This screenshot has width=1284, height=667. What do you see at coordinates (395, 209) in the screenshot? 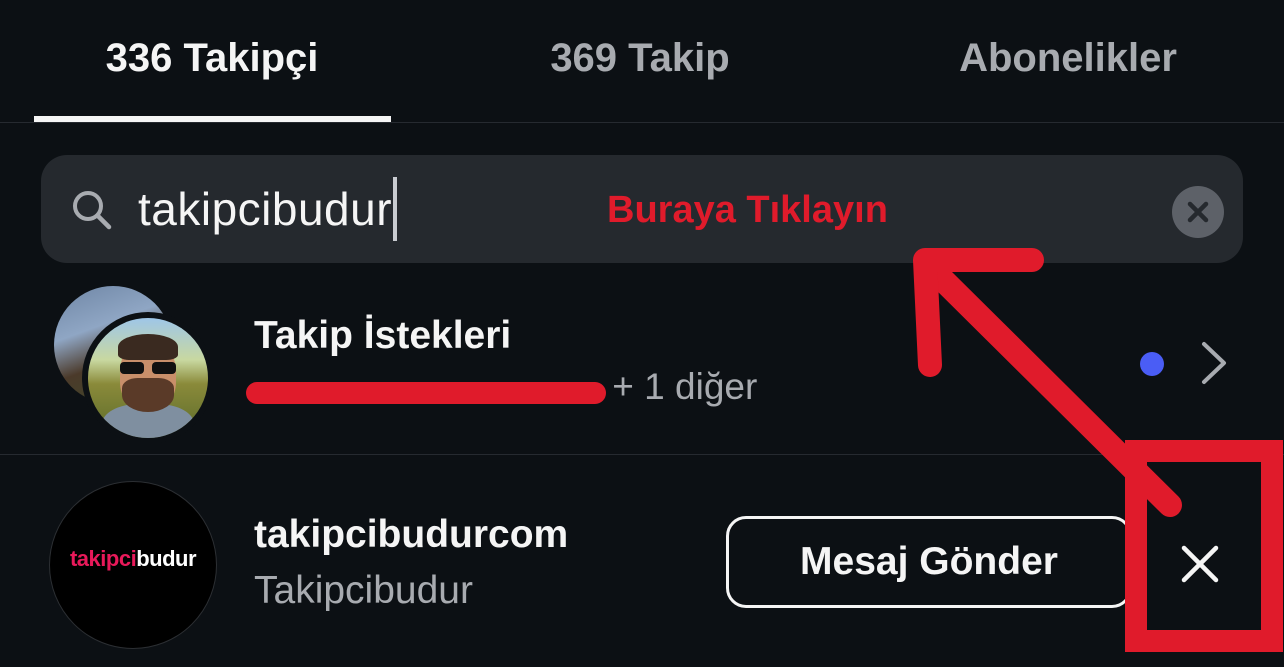
I see `text-caret` at bounding box center [395, 209].